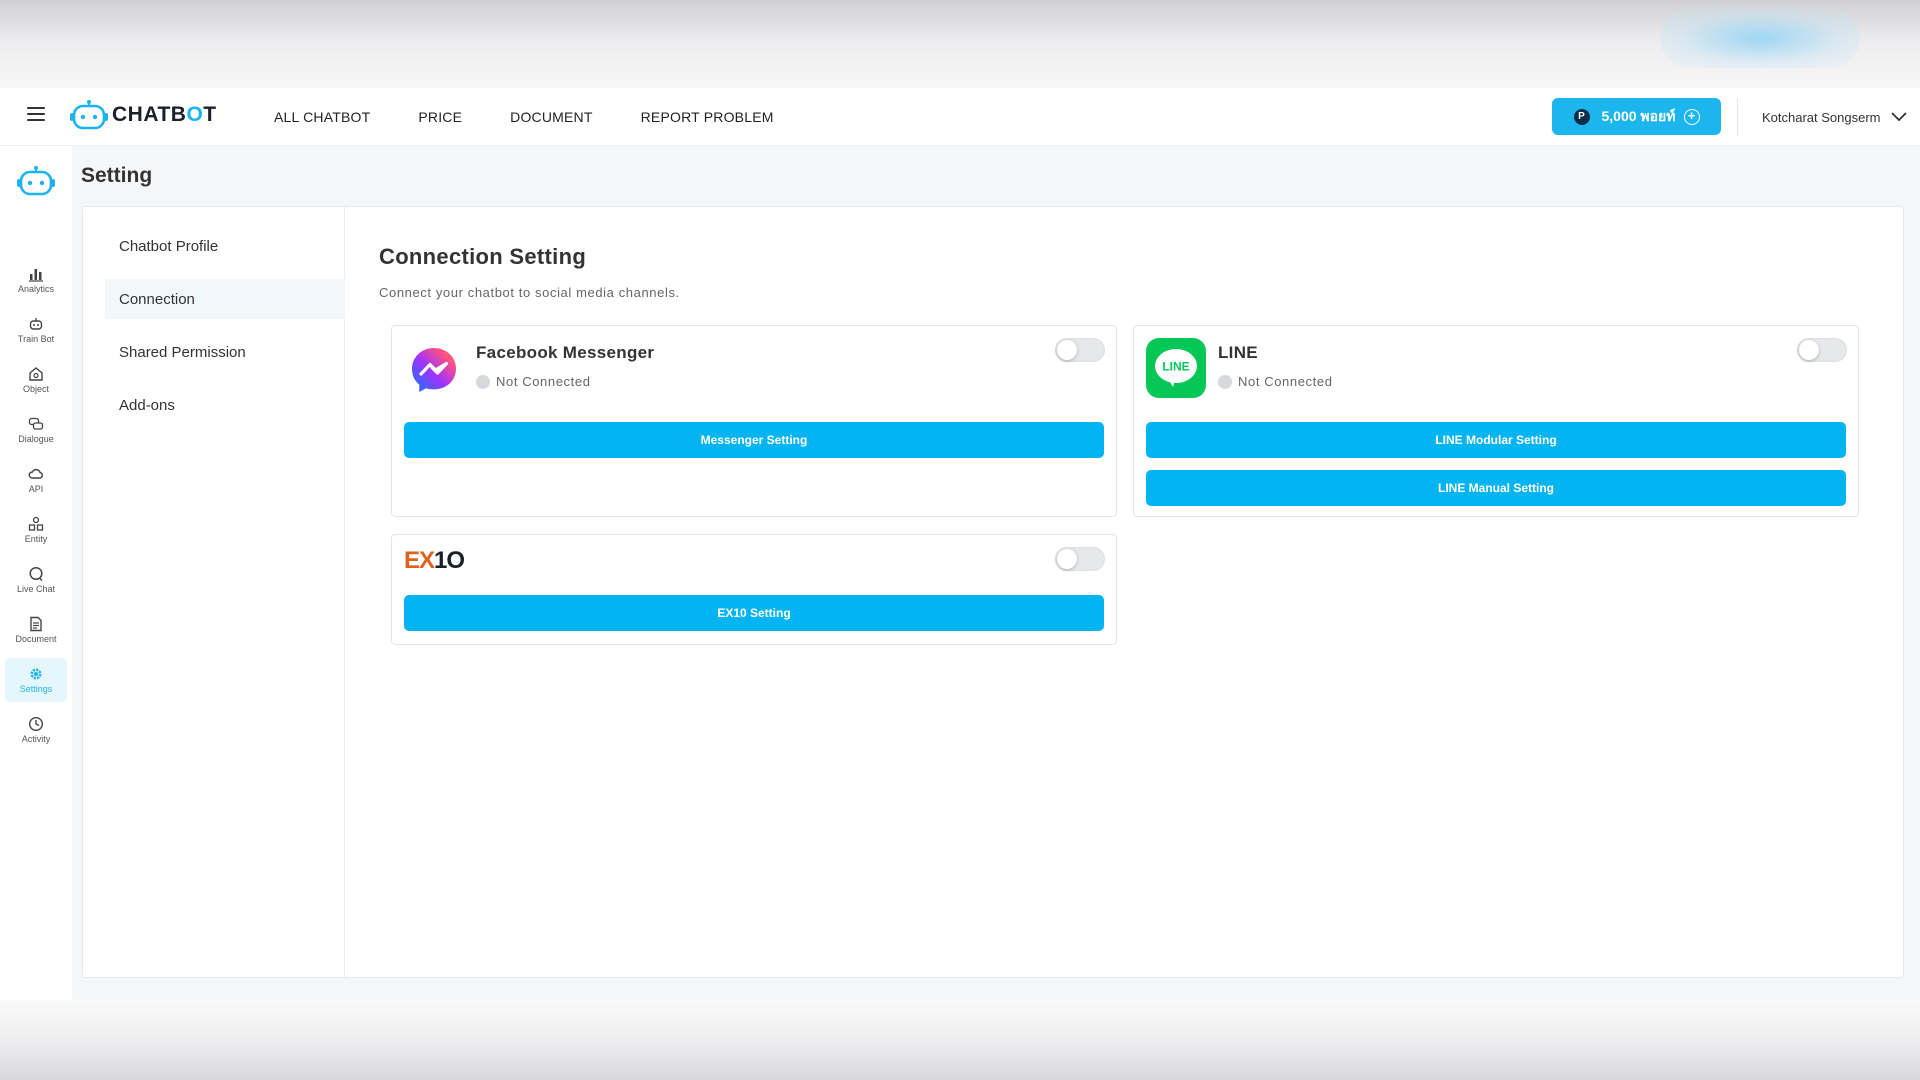 Image resolution: width=1920 pixels, height=1080 pixels. What do you see at coordinates (533, 381) in the screenshot?
I see `facebook-messenger-status: Not Connected` at bounding box center [533, 381].